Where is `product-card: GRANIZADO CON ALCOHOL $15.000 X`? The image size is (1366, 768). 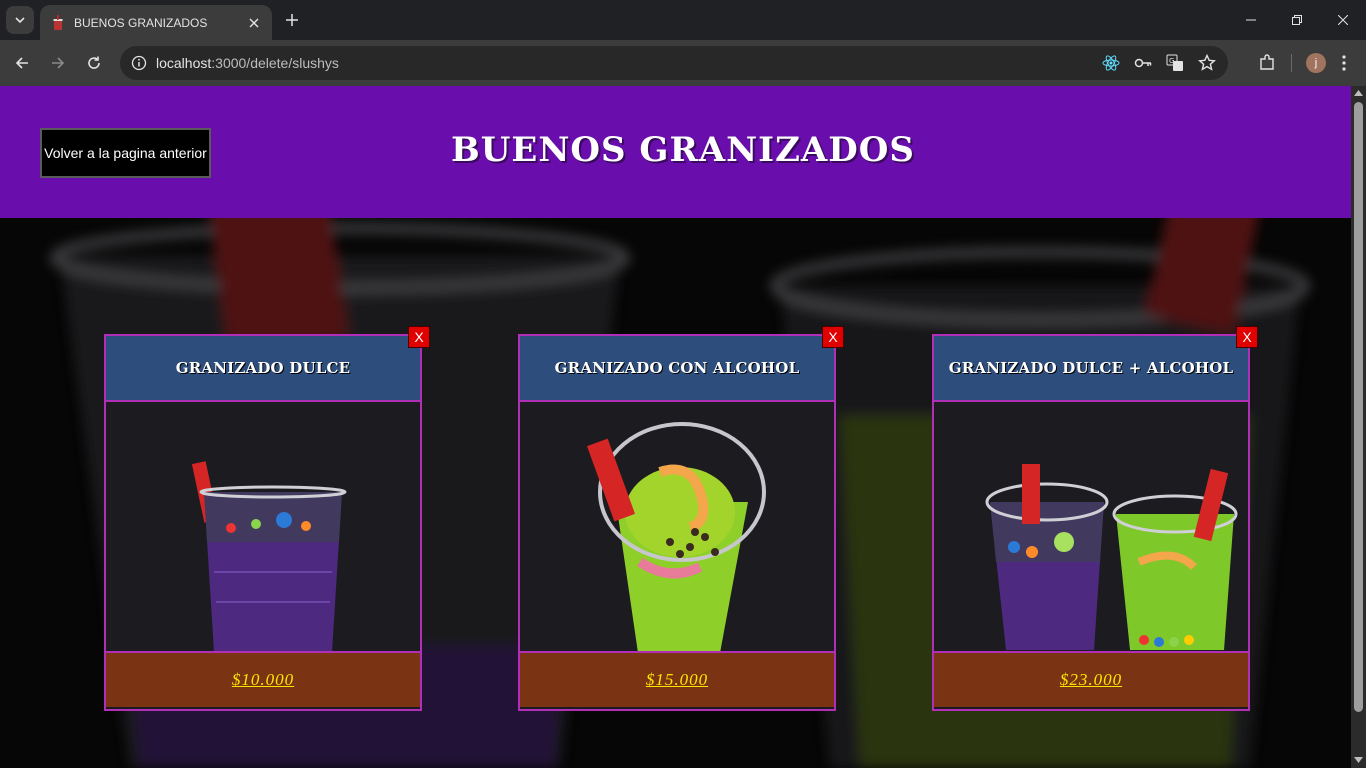
product-card: GRANIZADO CON ALCOHOL $15.000 X is located at coordinates (681, 518).